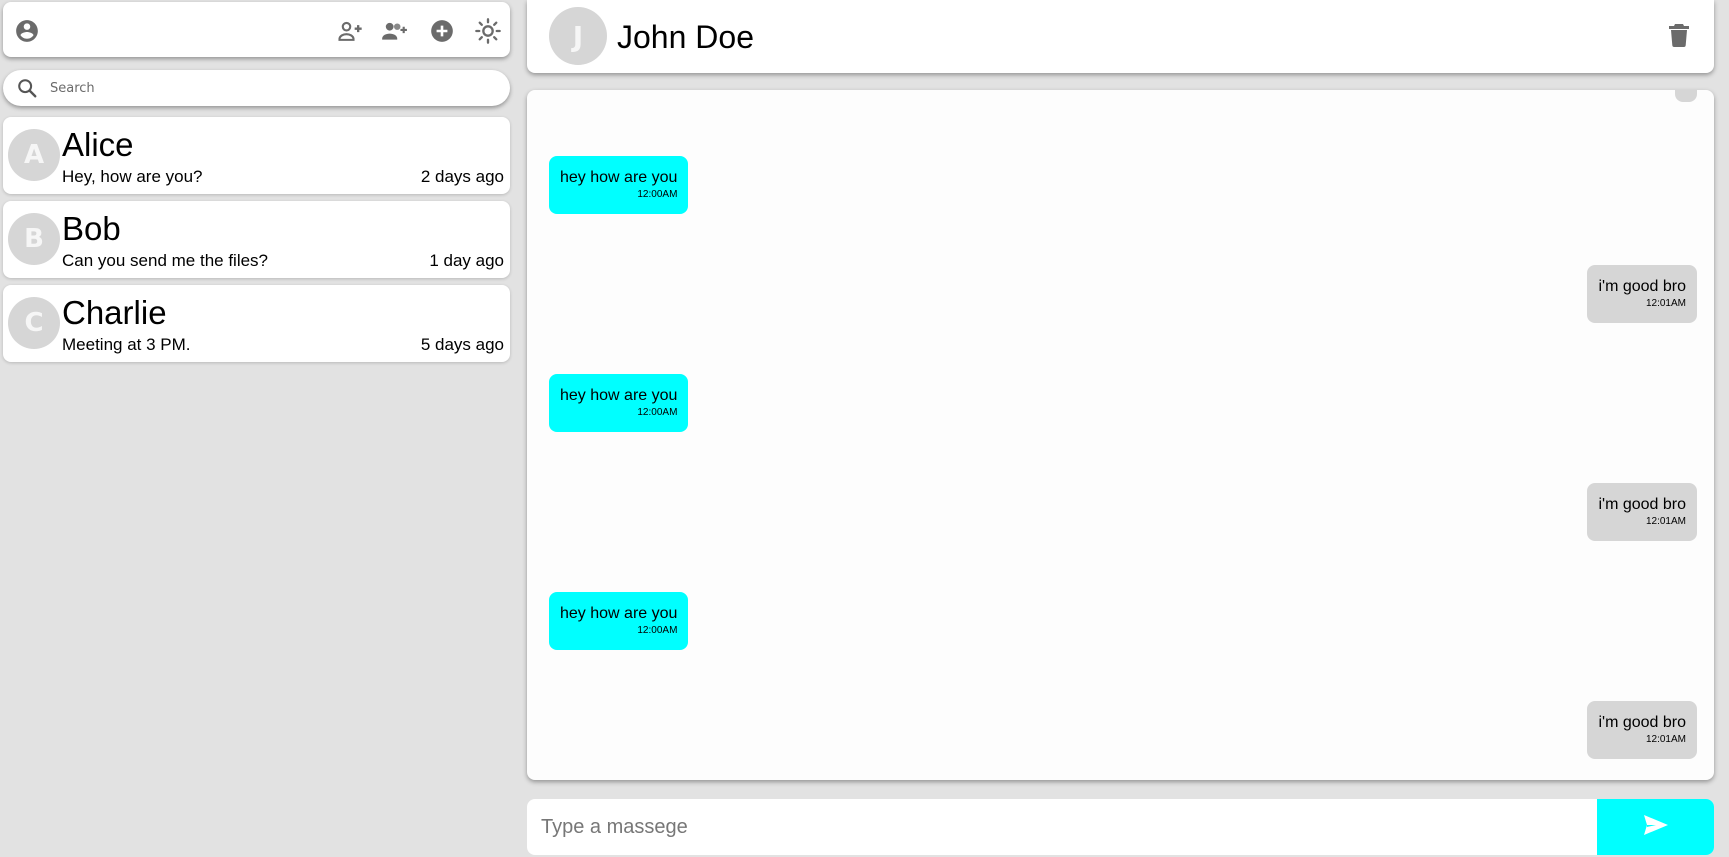  I want to click on group-add-icon, so click(394, 31).